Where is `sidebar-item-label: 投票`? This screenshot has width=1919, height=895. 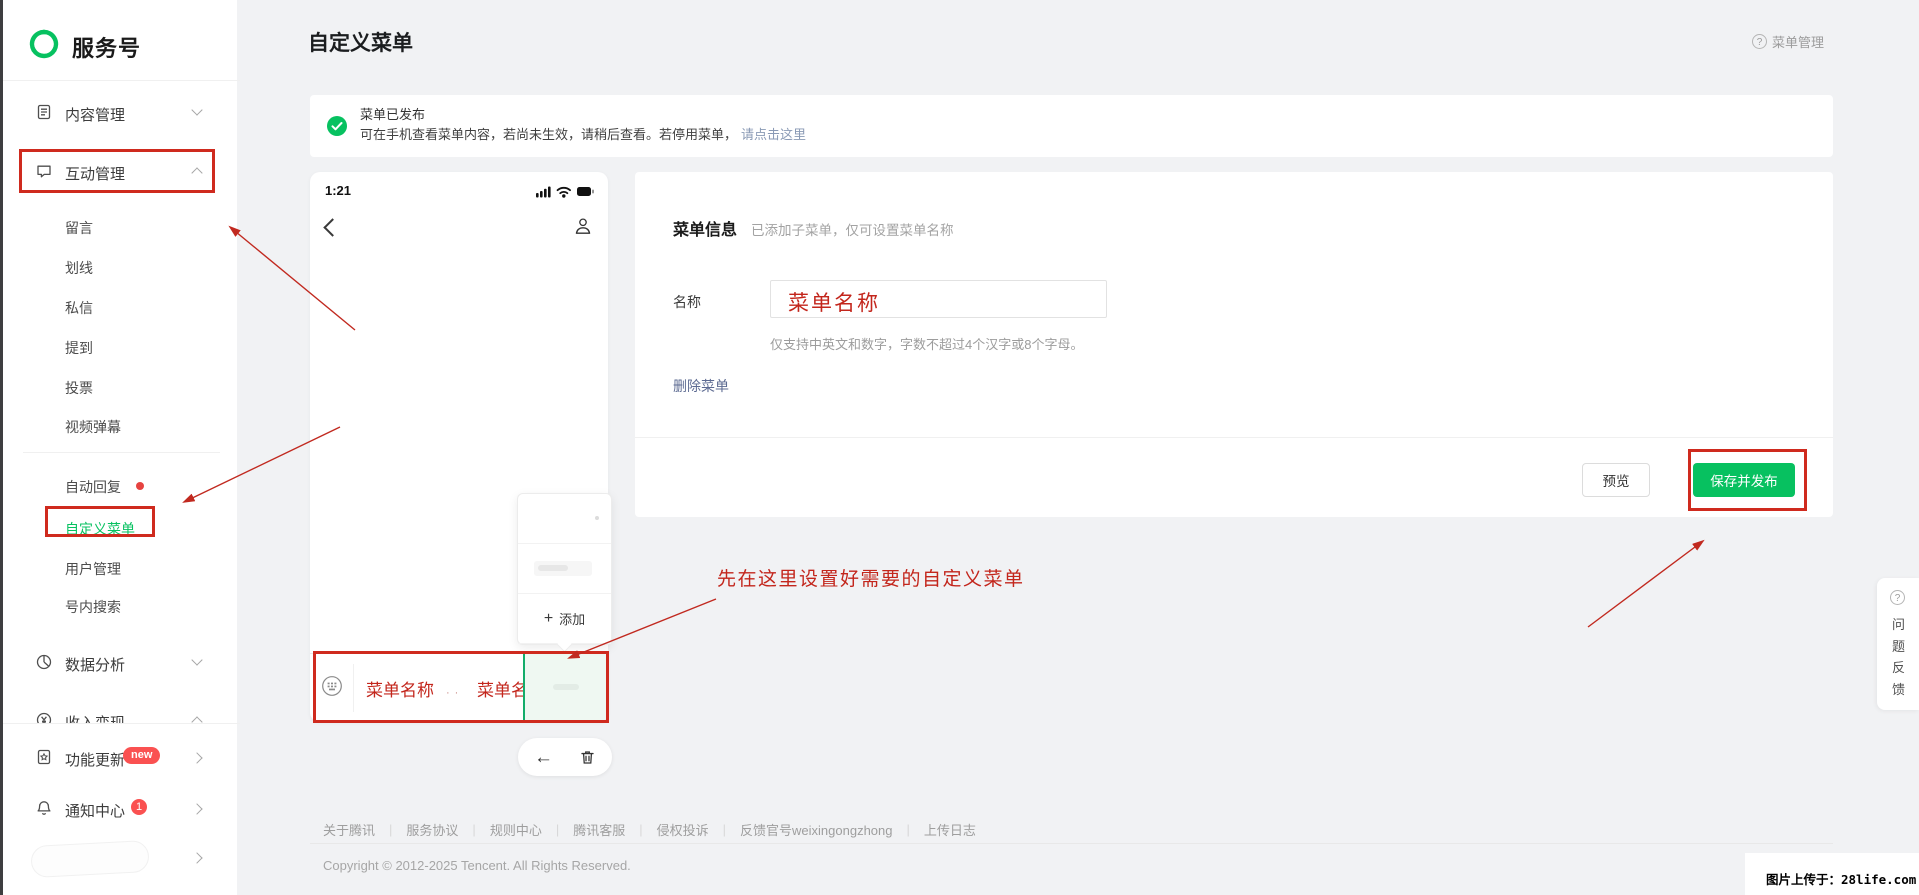
sidebar-item-label: 投票 is located at coordinates (79, 388).